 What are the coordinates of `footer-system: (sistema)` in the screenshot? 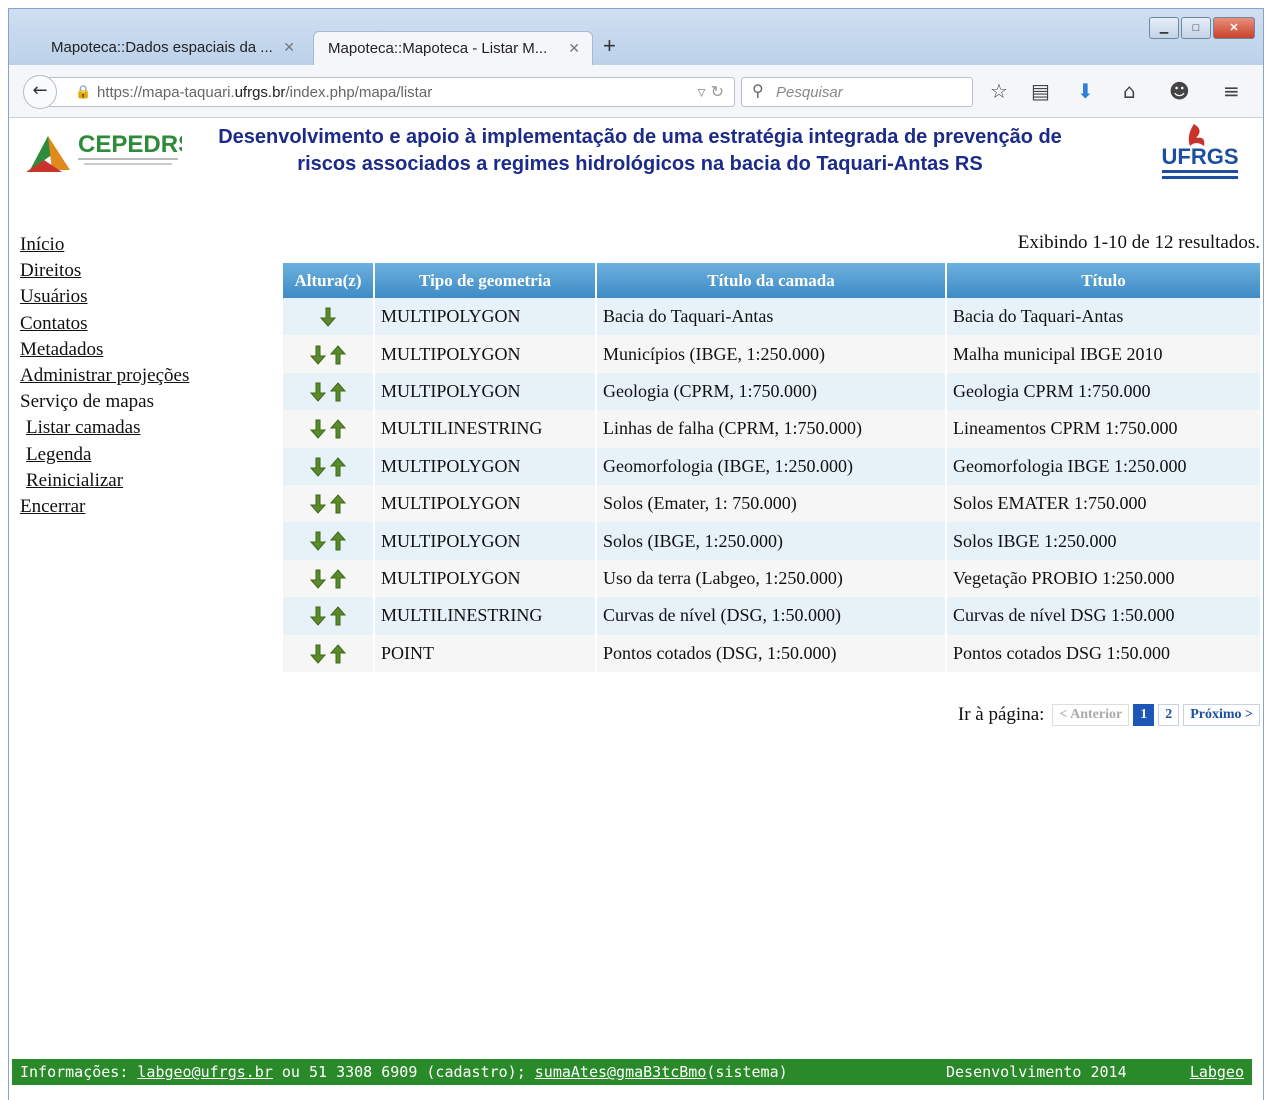 It's located at (747, 1072).